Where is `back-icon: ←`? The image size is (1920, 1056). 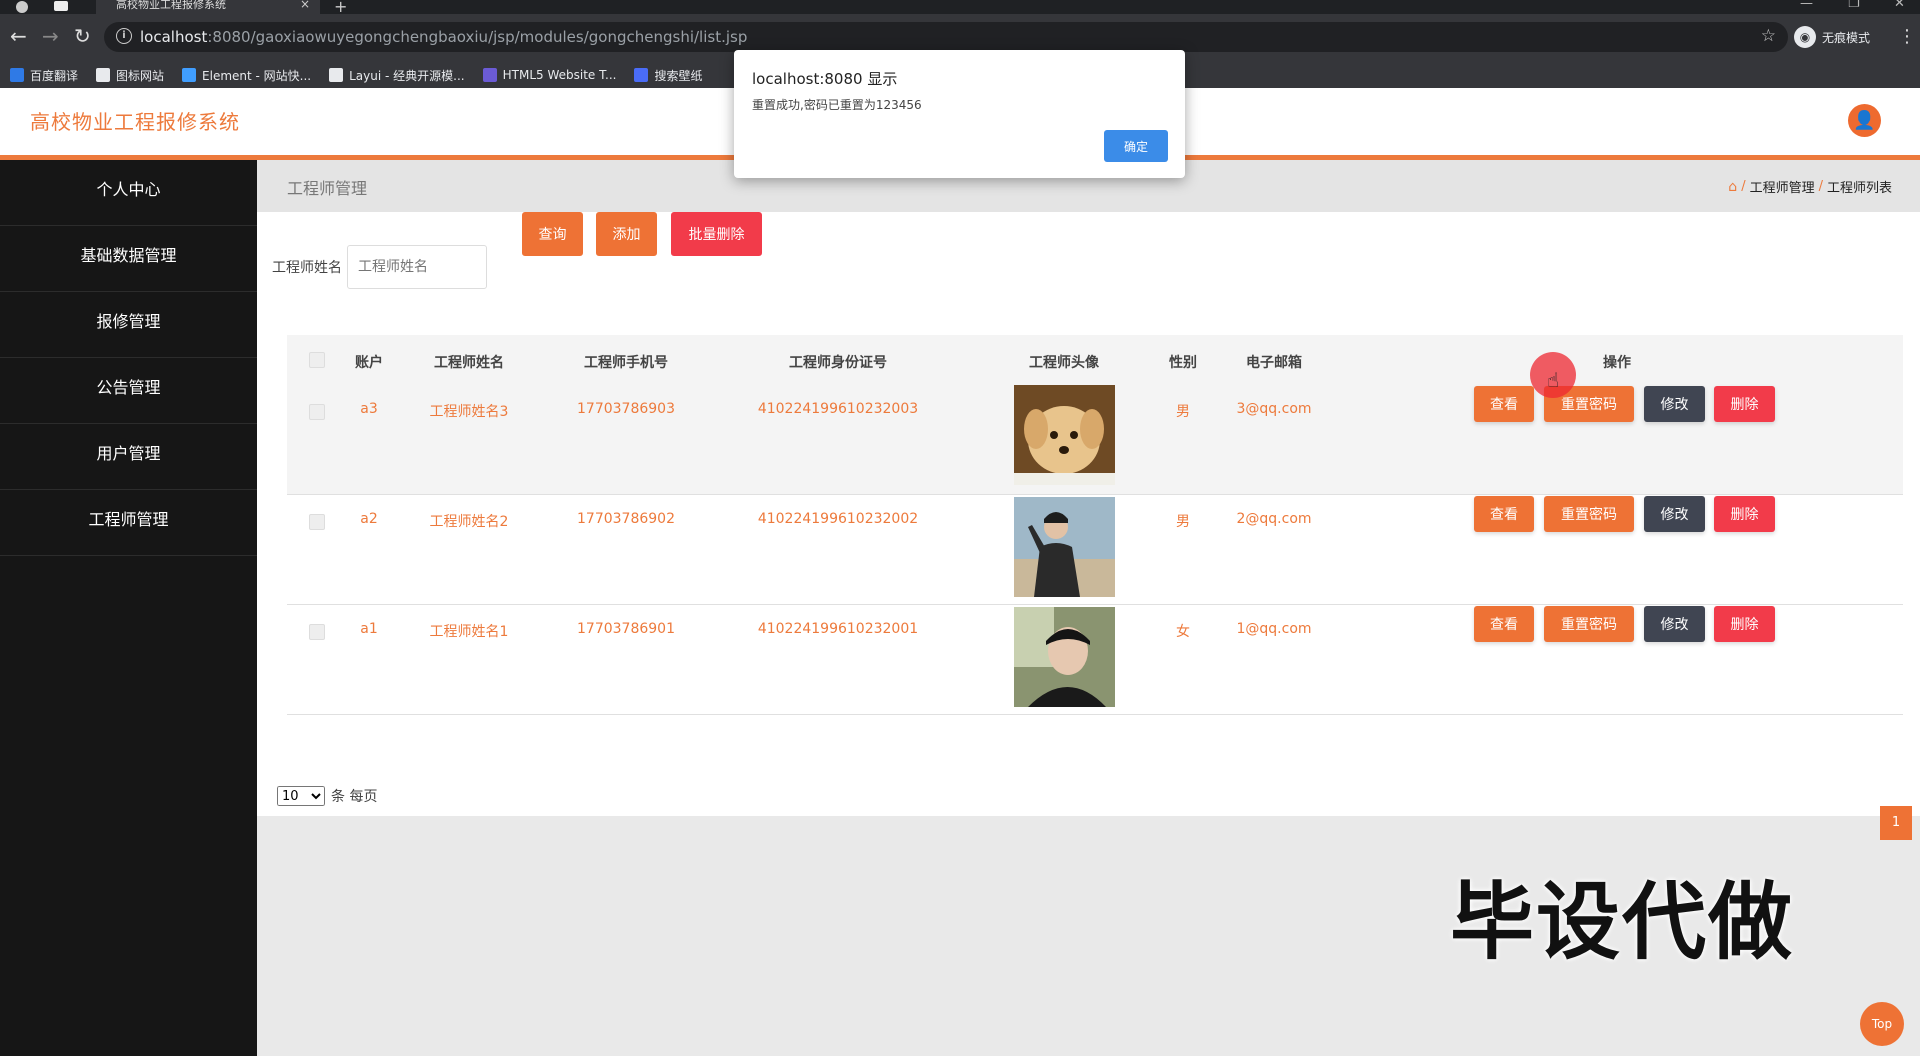
back-icon: ← is located at coordinates (18, 36).